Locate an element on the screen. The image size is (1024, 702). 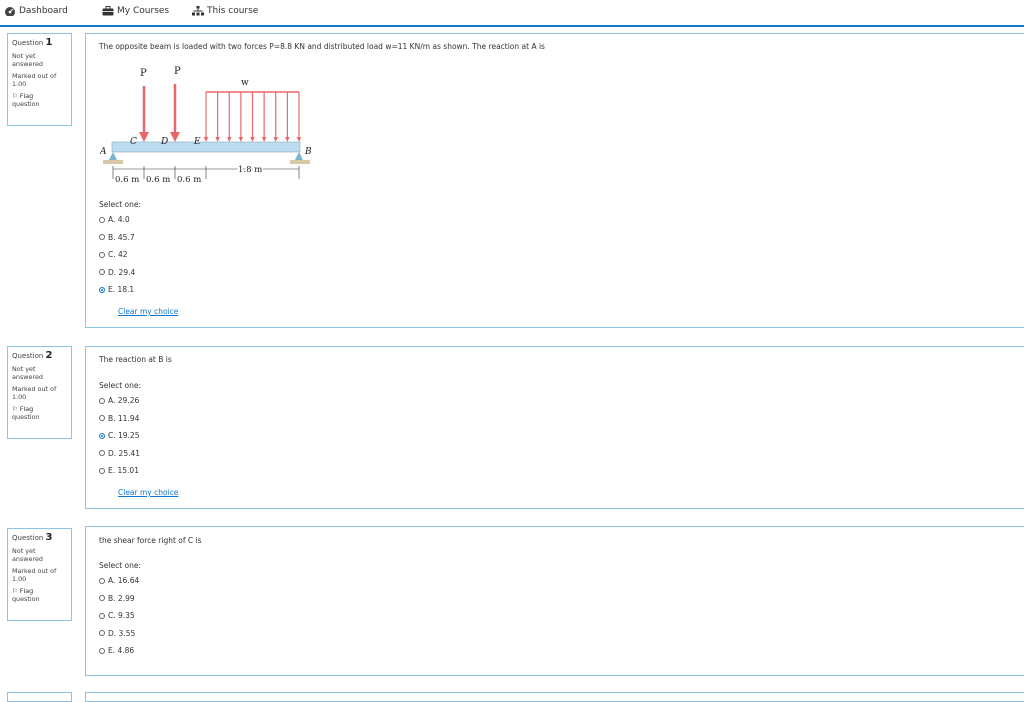
answer-option: A. 4.0 is located at coordinates (114, 219).